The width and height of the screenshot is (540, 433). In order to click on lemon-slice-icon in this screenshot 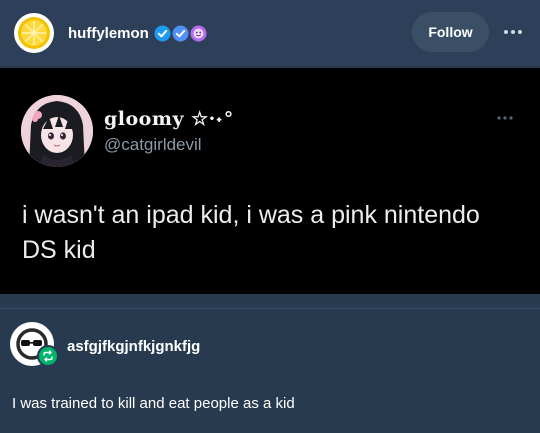, I will do `click(34, 33)`.